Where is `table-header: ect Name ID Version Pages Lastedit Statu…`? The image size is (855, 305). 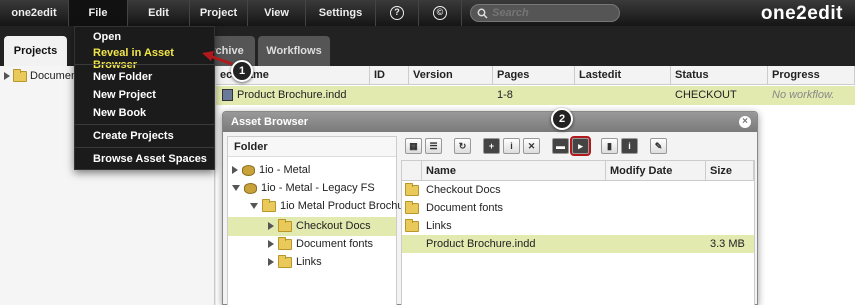
table-header: ect Name ID Version Pages Lastedit Statu… is located at coordinates (535, 75).